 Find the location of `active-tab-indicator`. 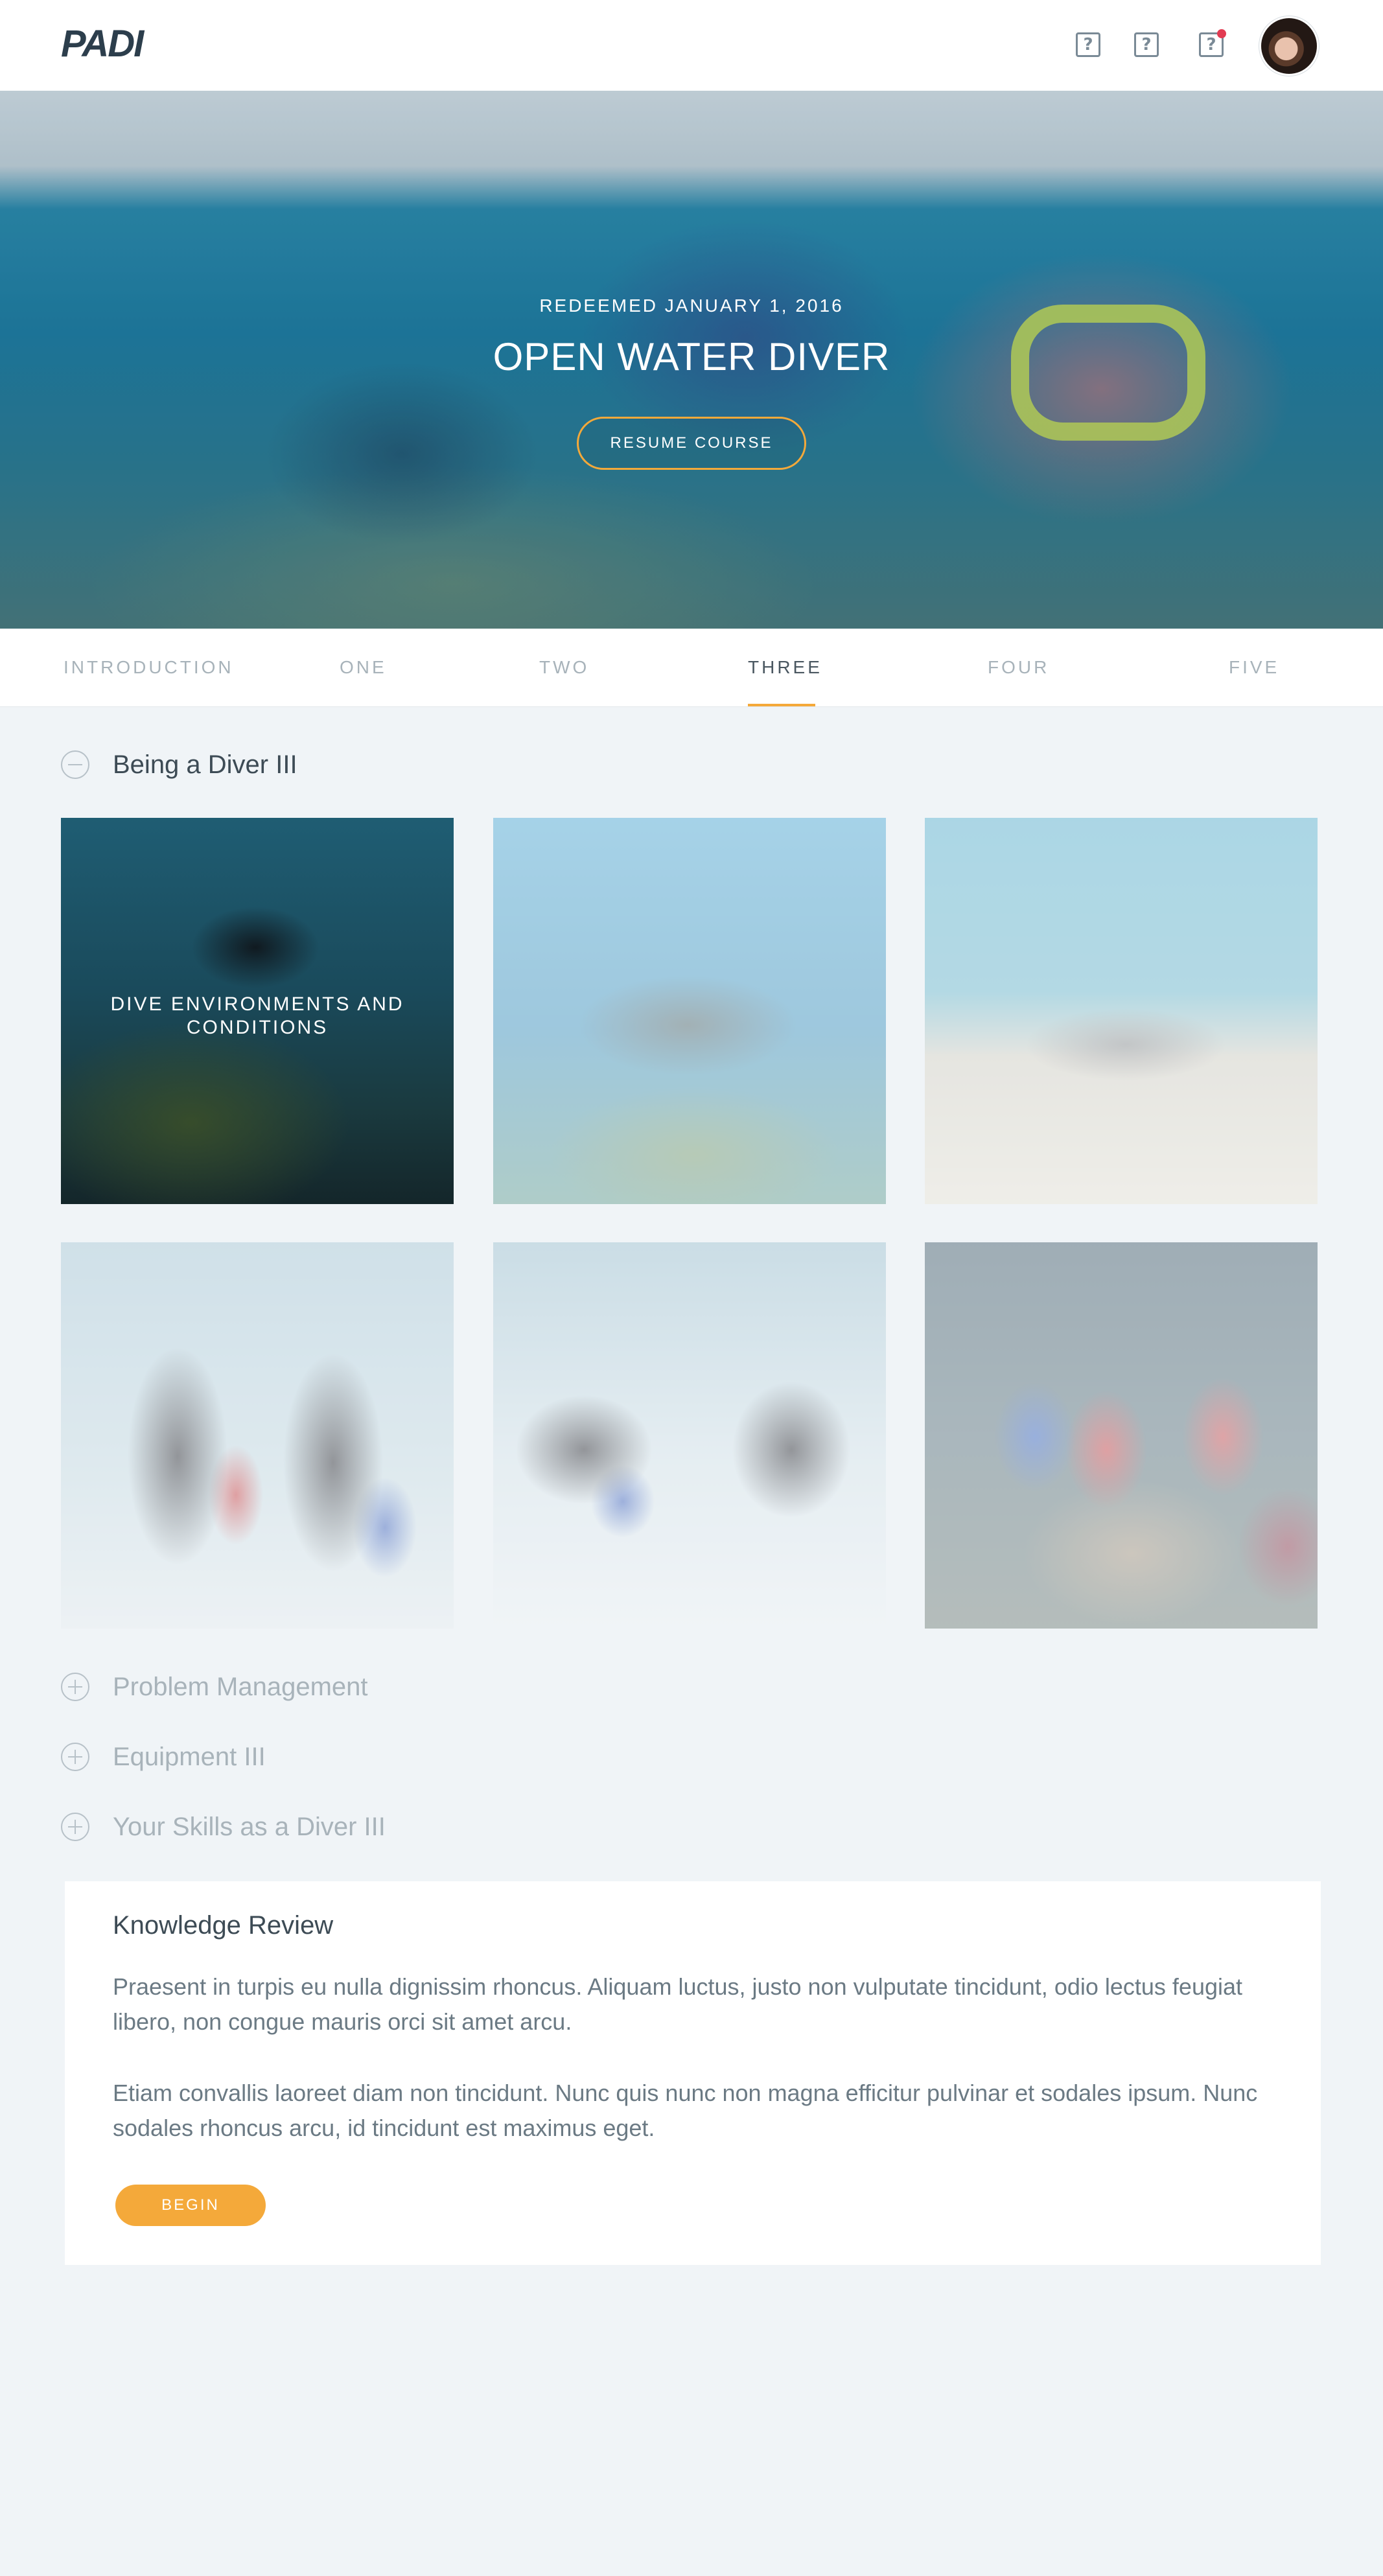

active-tab-indicator is located at coordinates (781, 705).